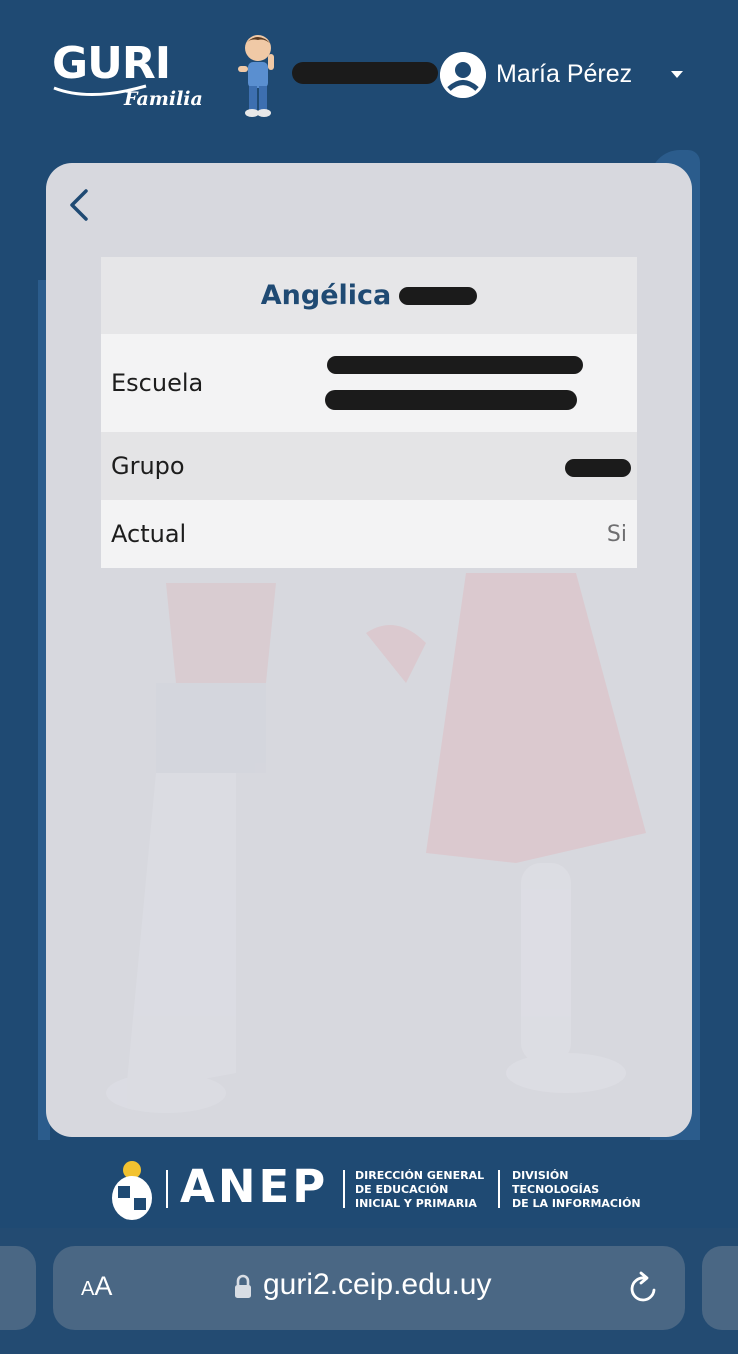 Image resolution: width=738 pixels, height=1354 pixels. Describe the element at coordinates (369, 466) in the screenshot. I see `grupo-row: Grupo` at that location.